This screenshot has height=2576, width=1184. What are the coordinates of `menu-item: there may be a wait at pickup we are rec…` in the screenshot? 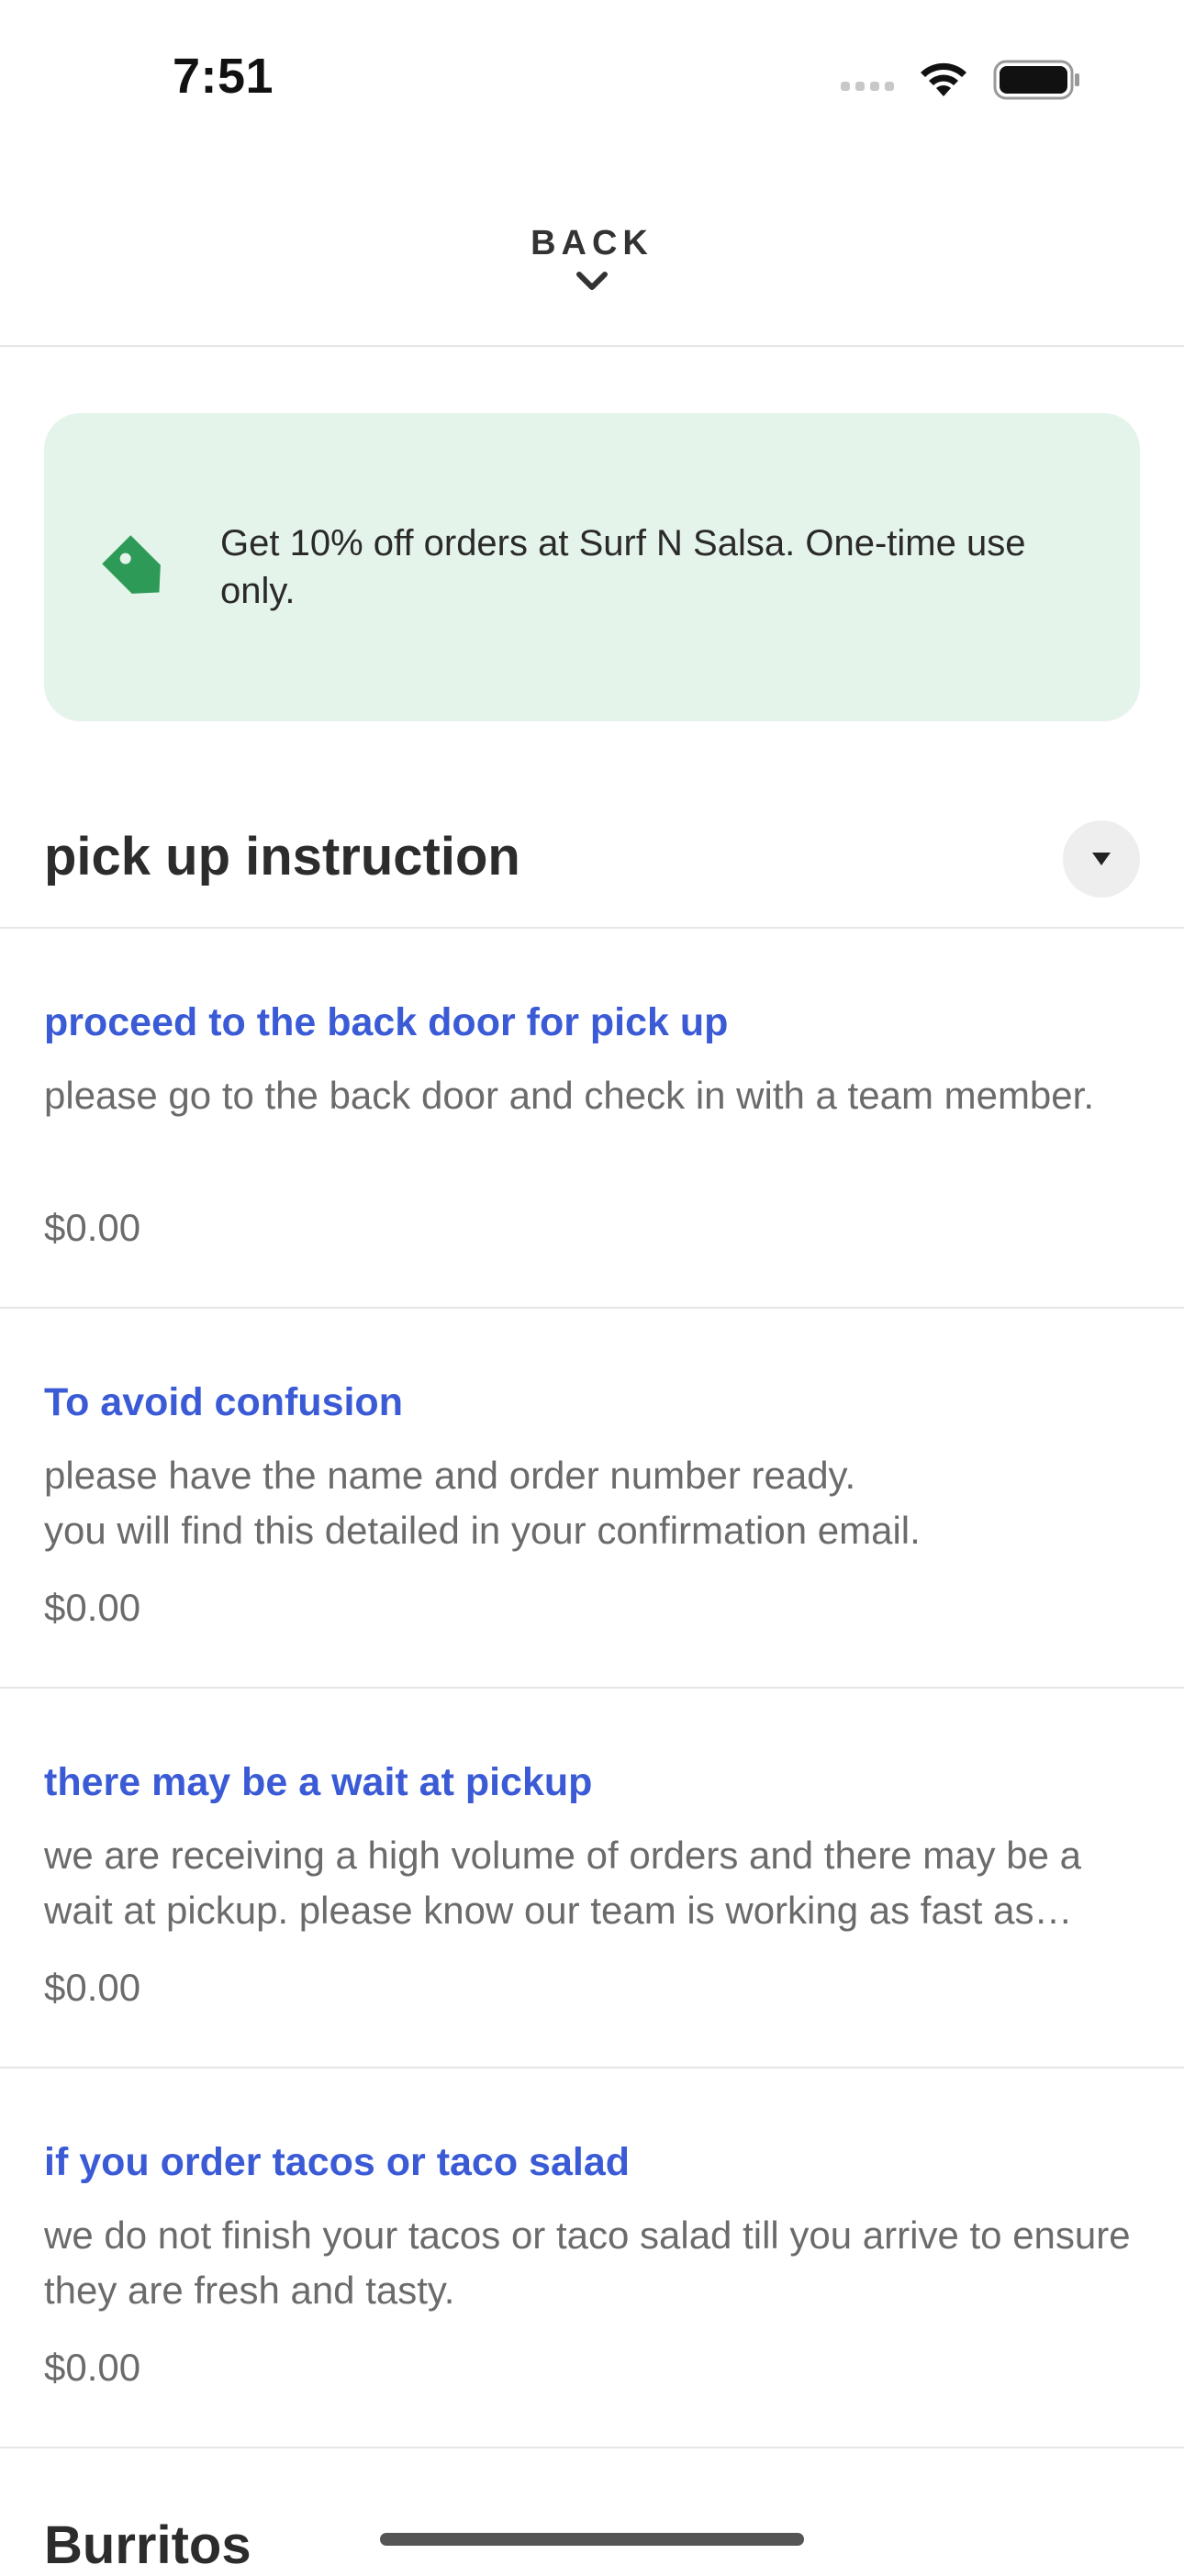 It's located at (592, 1879).